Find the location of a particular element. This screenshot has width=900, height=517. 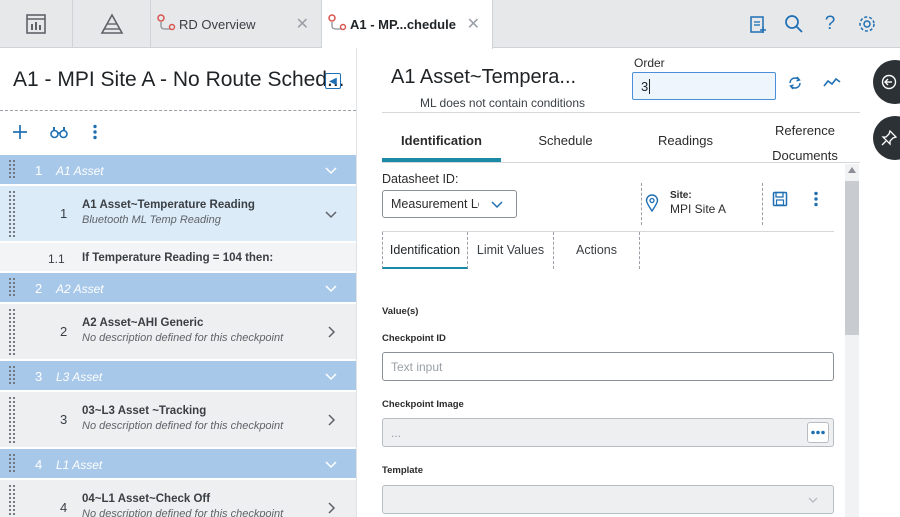

dashboard-icon is located at coordinates (36, 23).